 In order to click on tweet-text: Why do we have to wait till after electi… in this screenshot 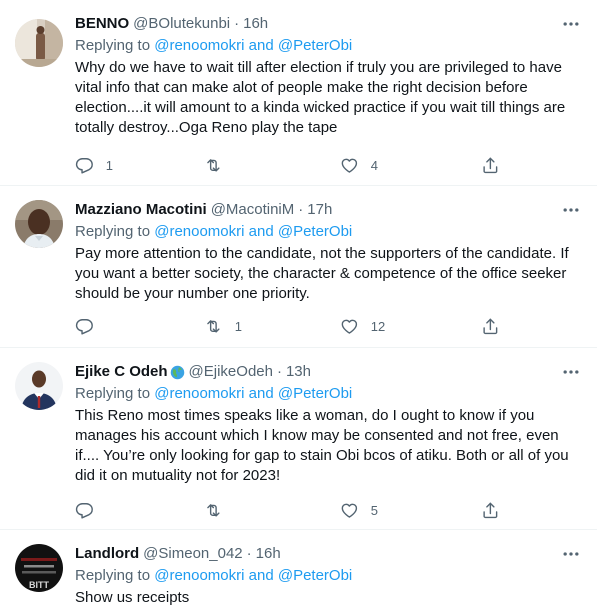, I will do `click(320, 97)`.